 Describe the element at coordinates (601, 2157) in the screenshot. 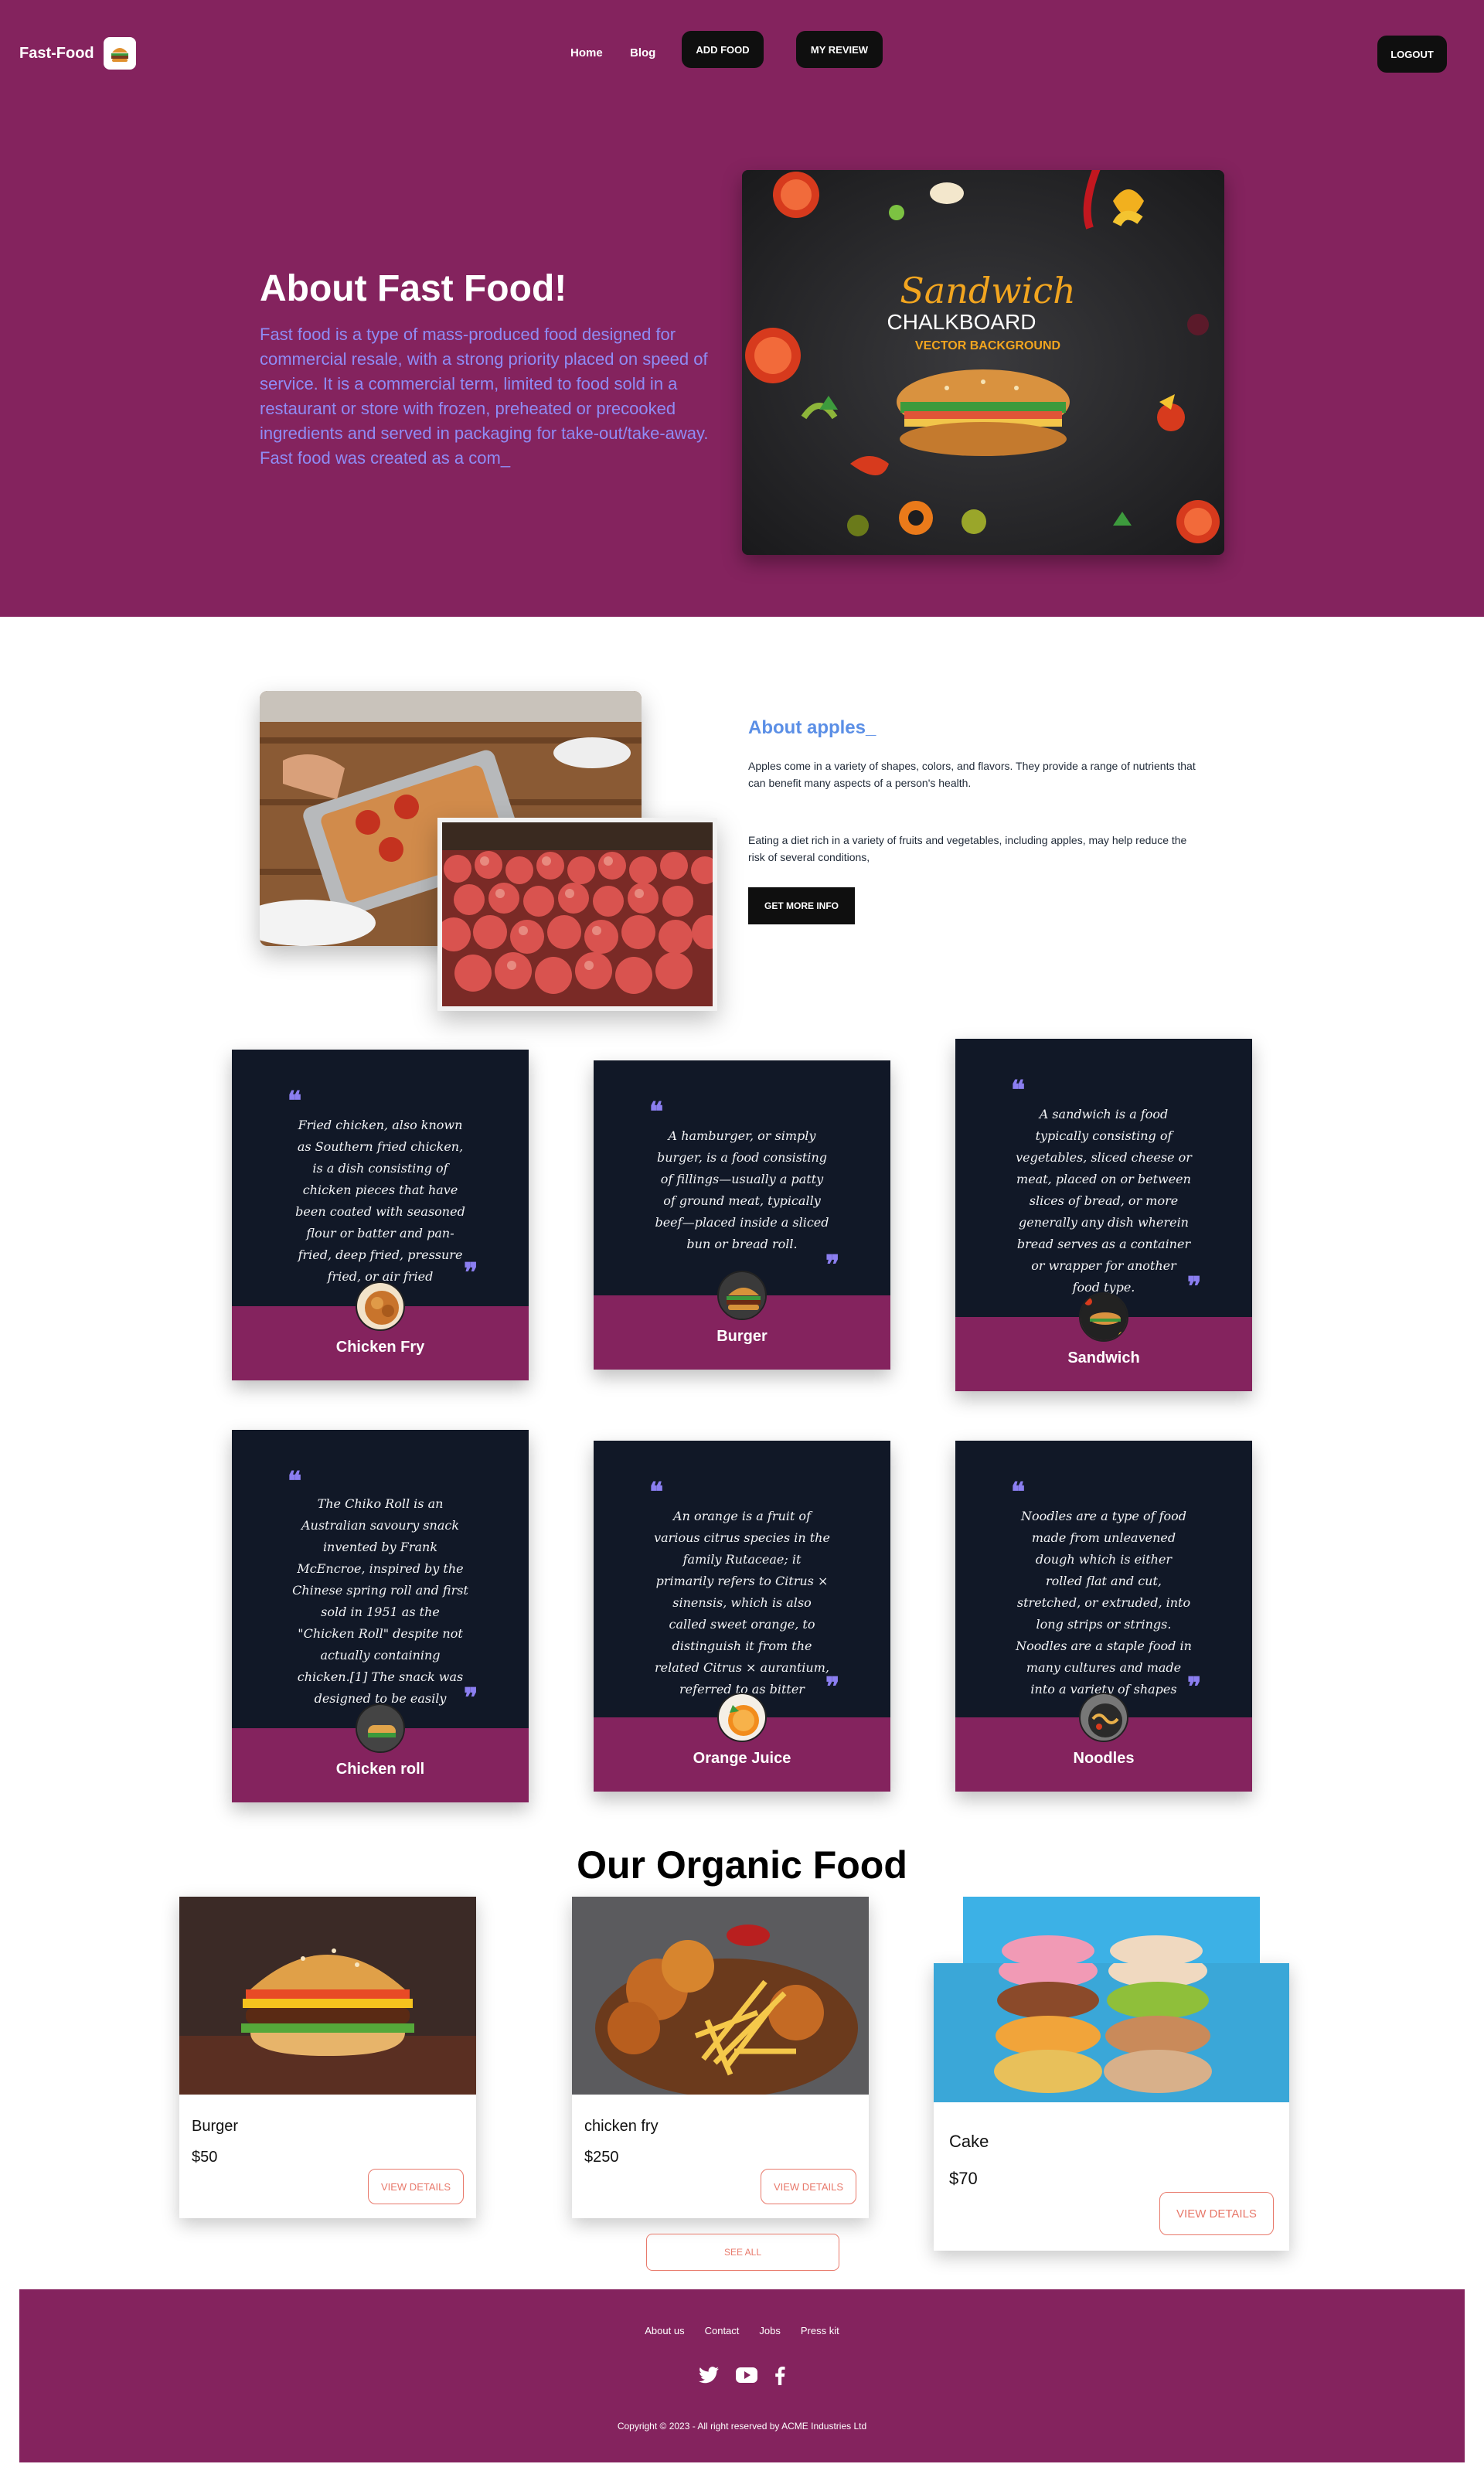

I see `product-price: $250` at that location.